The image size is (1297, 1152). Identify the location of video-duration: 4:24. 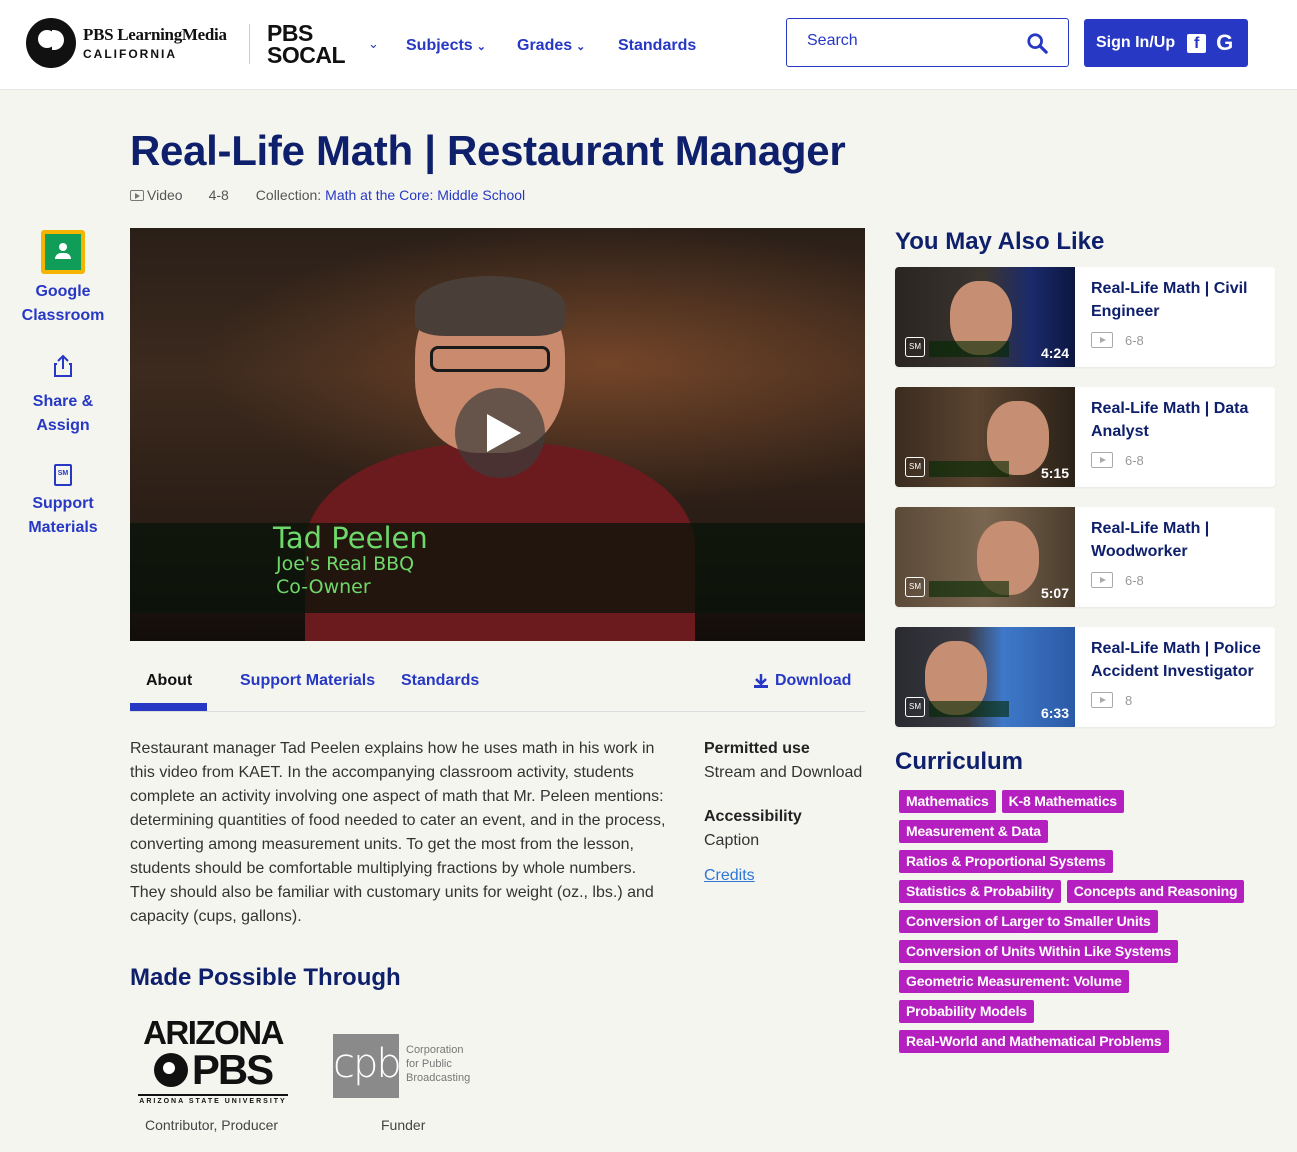
(1054, 353).